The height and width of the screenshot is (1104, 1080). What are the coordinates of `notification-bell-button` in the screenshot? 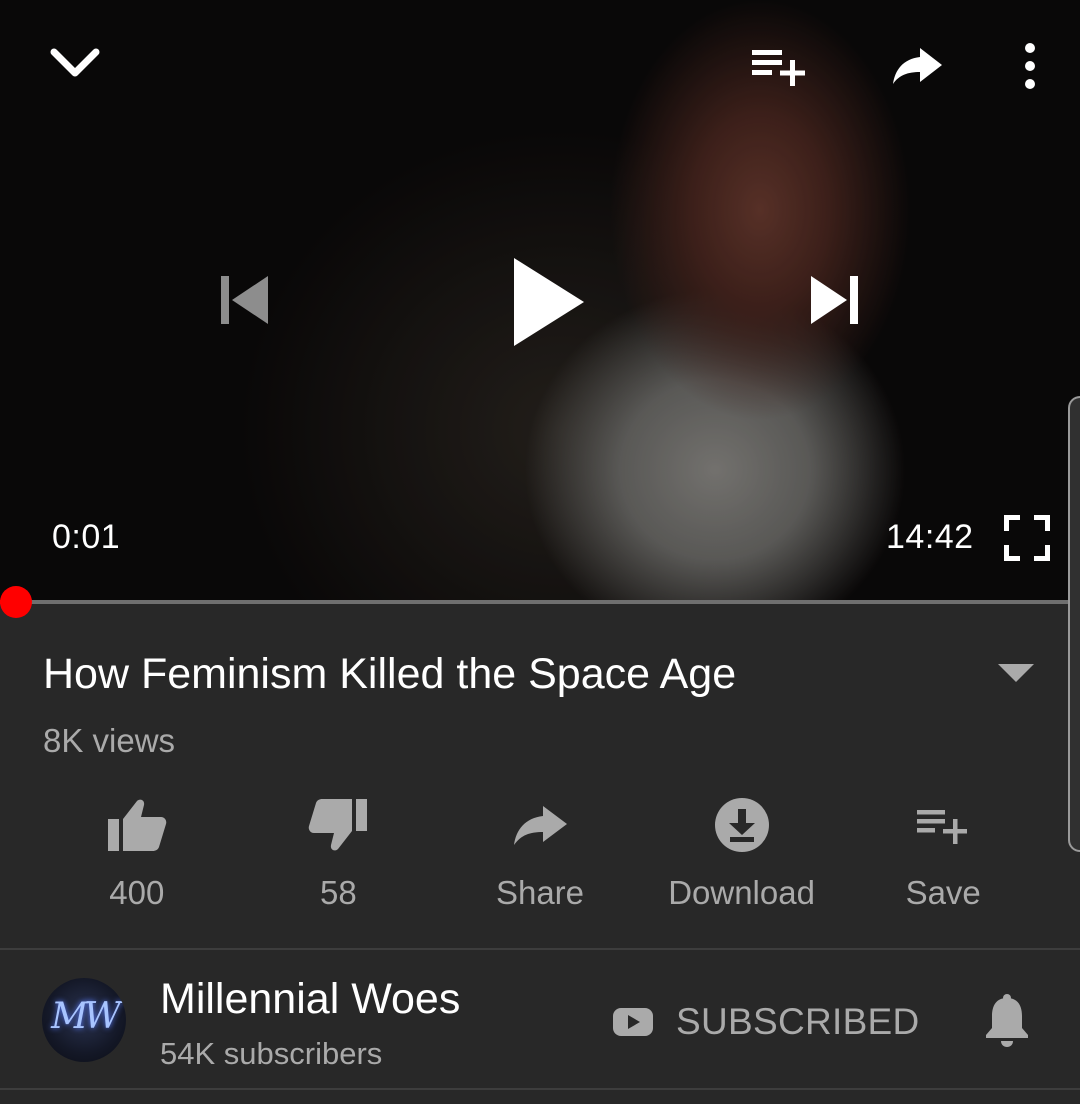 It's located at (1007, 1022).